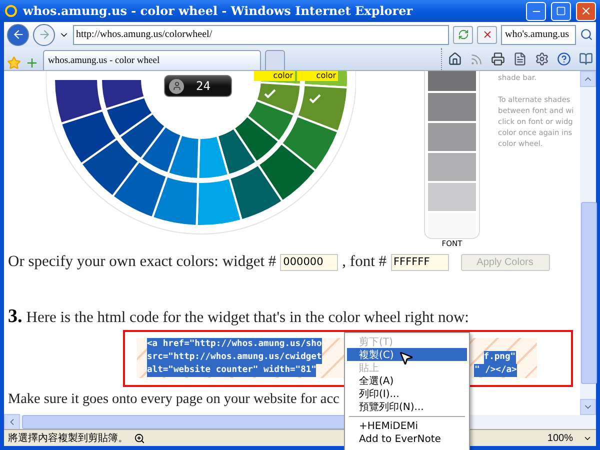  I want to click on maximize-button, so click(561, 11).